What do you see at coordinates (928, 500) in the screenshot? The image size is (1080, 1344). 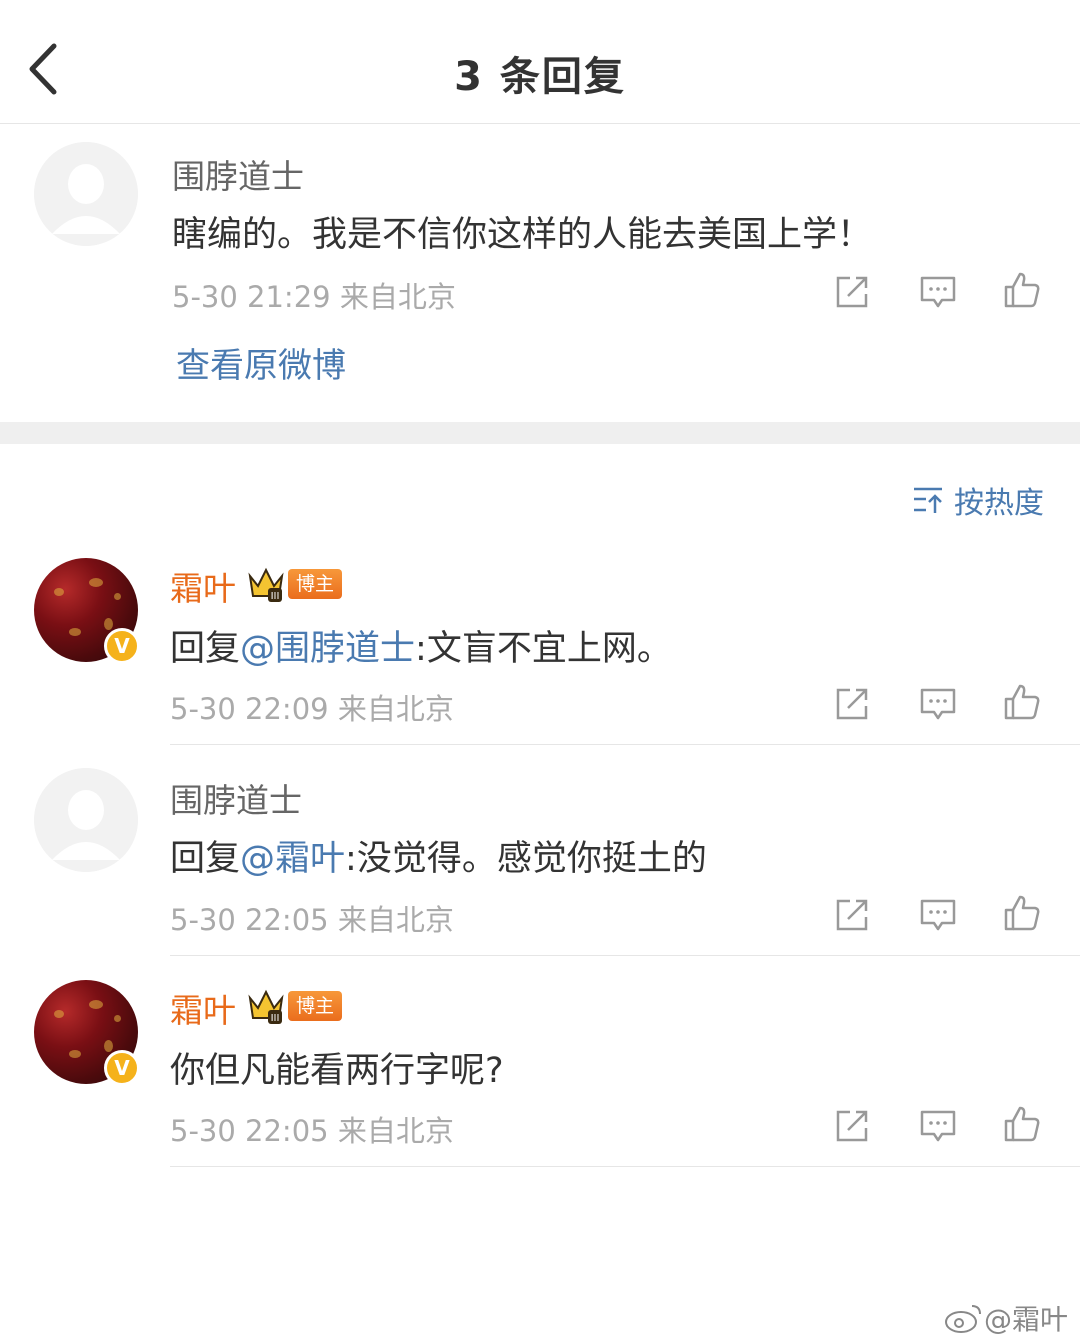 I see `sort-icon` at bounding box center [928, 500].